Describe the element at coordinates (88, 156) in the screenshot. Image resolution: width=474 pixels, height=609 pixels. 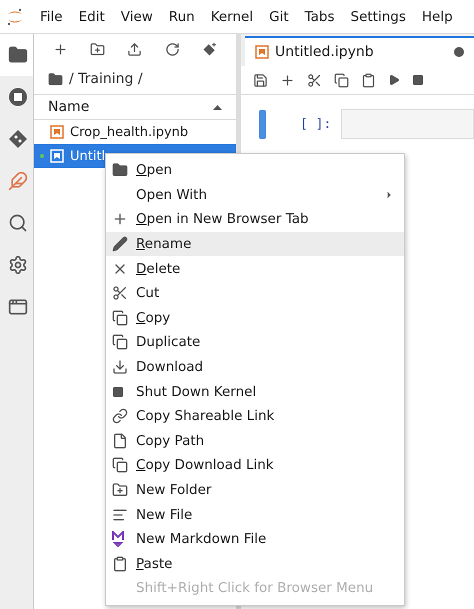
I see `file-name: Untitl` at that location.